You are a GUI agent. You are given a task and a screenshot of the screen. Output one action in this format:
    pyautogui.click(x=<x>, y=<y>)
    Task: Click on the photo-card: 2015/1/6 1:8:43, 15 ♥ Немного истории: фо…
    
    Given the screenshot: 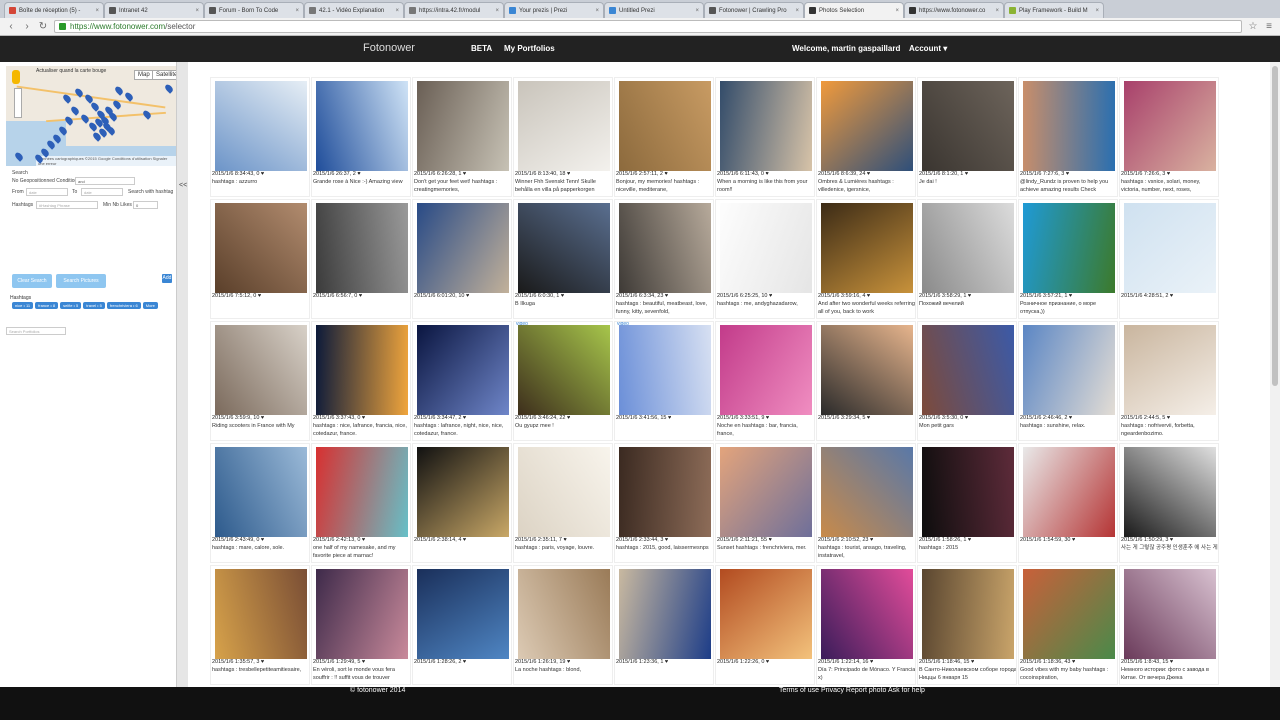 What is the action you would take?
    pyautogui.click(x=1169, y=625)
    